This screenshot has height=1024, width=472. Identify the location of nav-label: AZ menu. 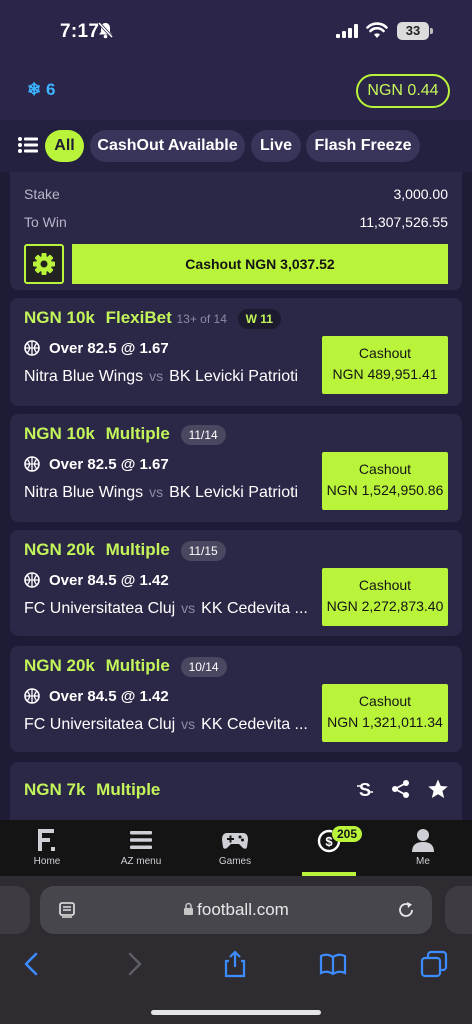
(141, 861).